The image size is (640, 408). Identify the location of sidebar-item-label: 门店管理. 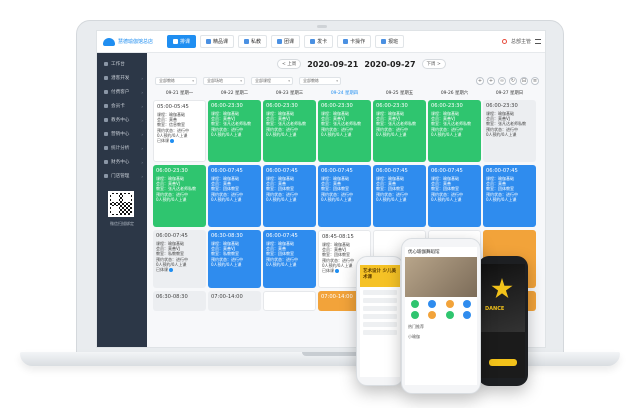
(120, 176).